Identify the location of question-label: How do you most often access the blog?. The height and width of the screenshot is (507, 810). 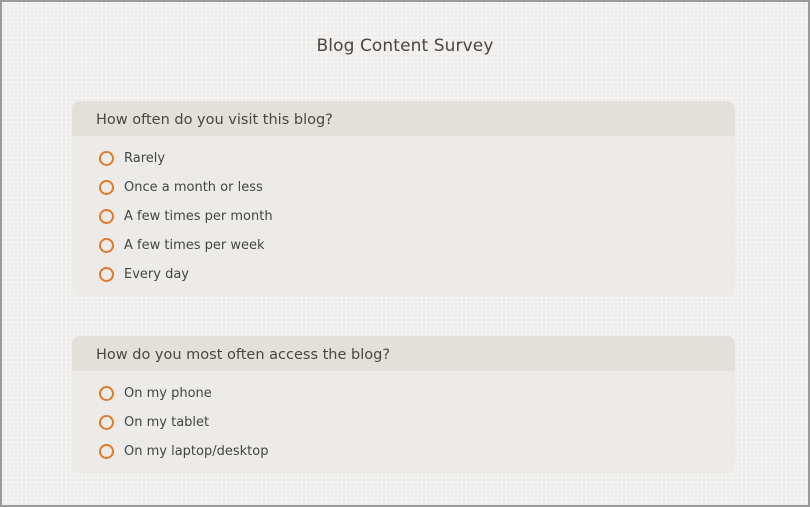
(403, 353).